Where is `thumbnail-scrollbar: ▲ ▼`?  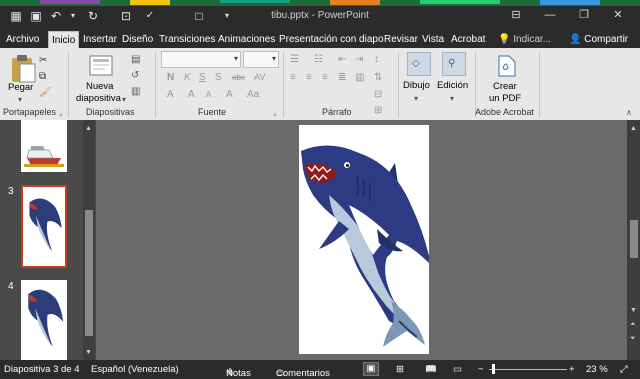 thumbnail-scrollbar: ▲ ▼ is located at coordinates (89, 240).